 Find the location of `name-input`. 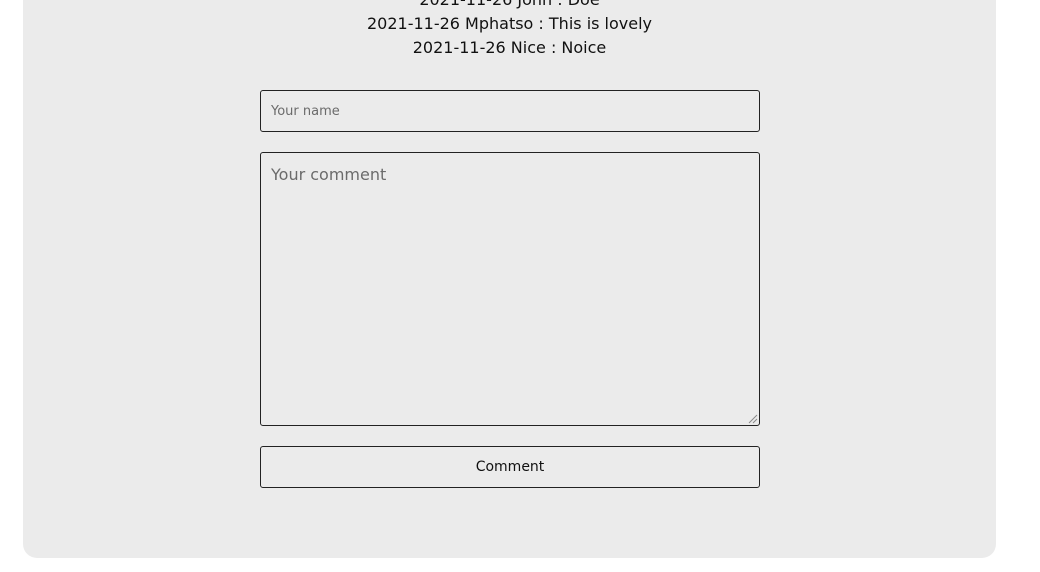

name-input is located at coordinates (510, 111).